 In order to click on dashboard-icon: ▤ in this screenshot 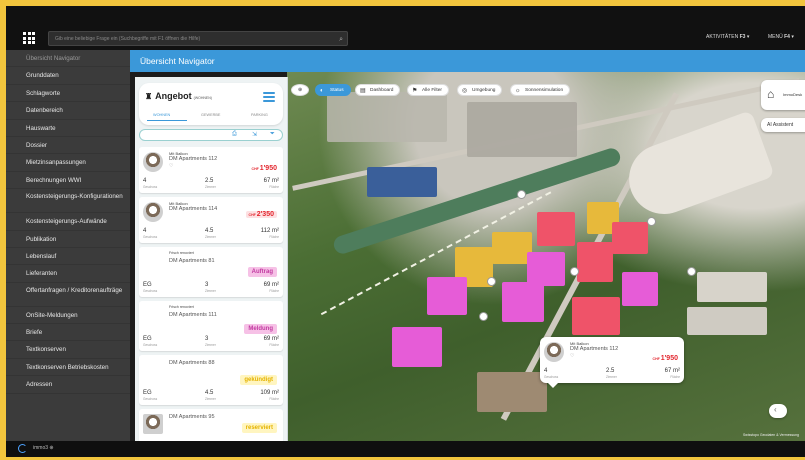, I will do `click(363, 91)`.